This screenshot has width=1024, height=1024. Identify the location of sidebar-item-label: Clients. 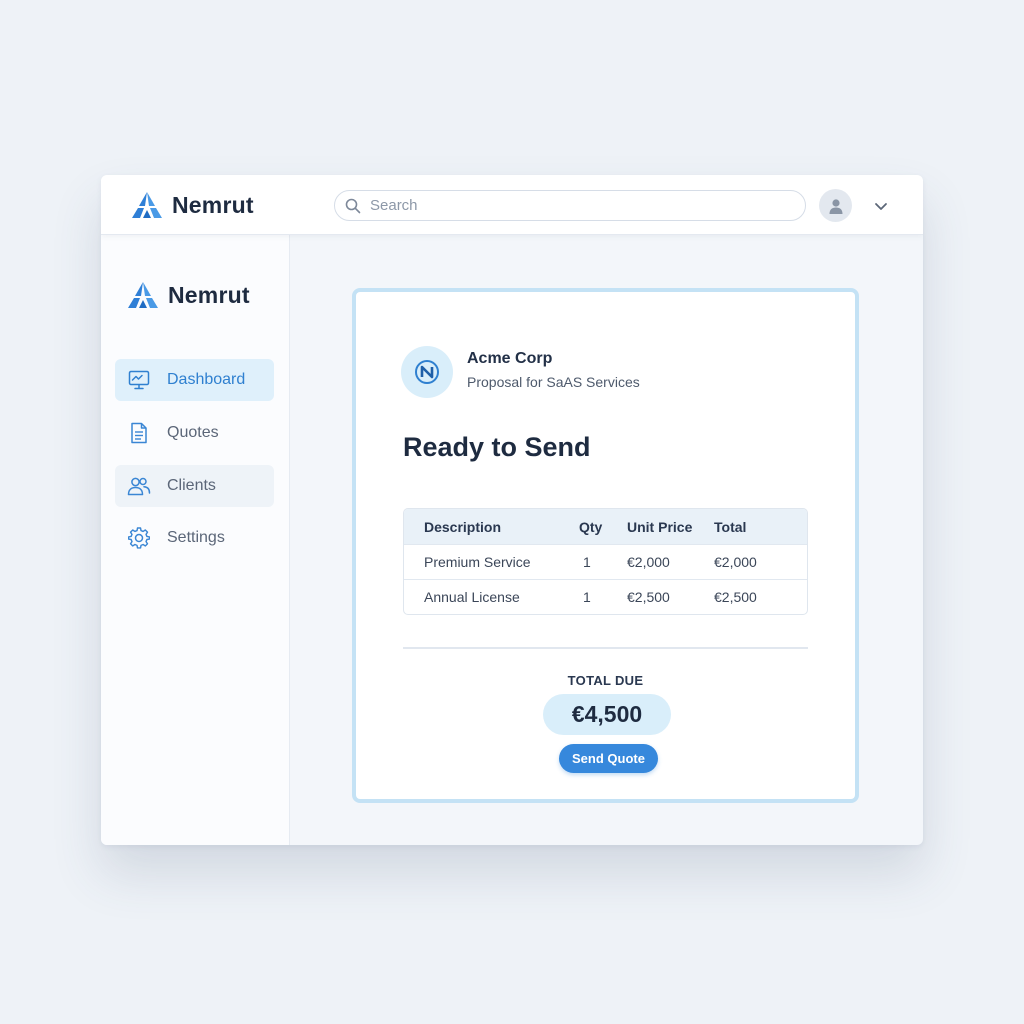
(191, 485).